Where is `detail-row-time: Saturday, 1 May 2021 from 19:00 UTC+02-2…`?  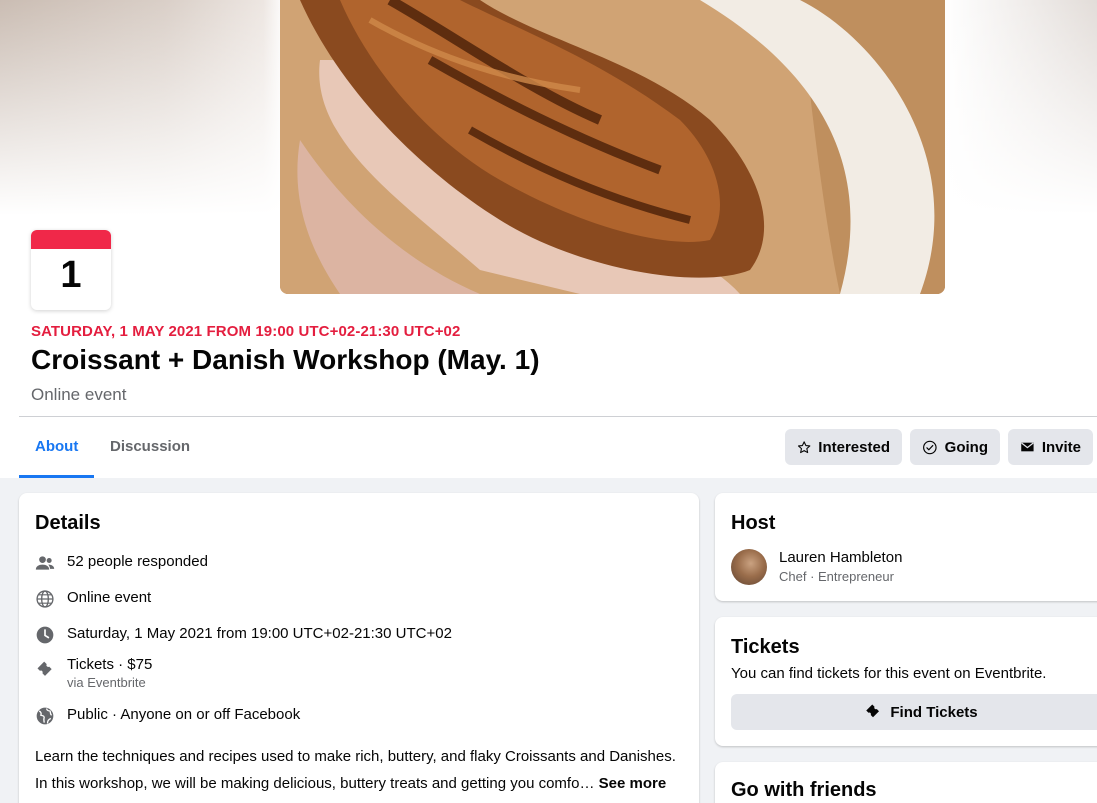
detail-row-time: Saturday, 1 May 2021 from 19:00 UTC+02-2… is located at coordinates (243, 635).